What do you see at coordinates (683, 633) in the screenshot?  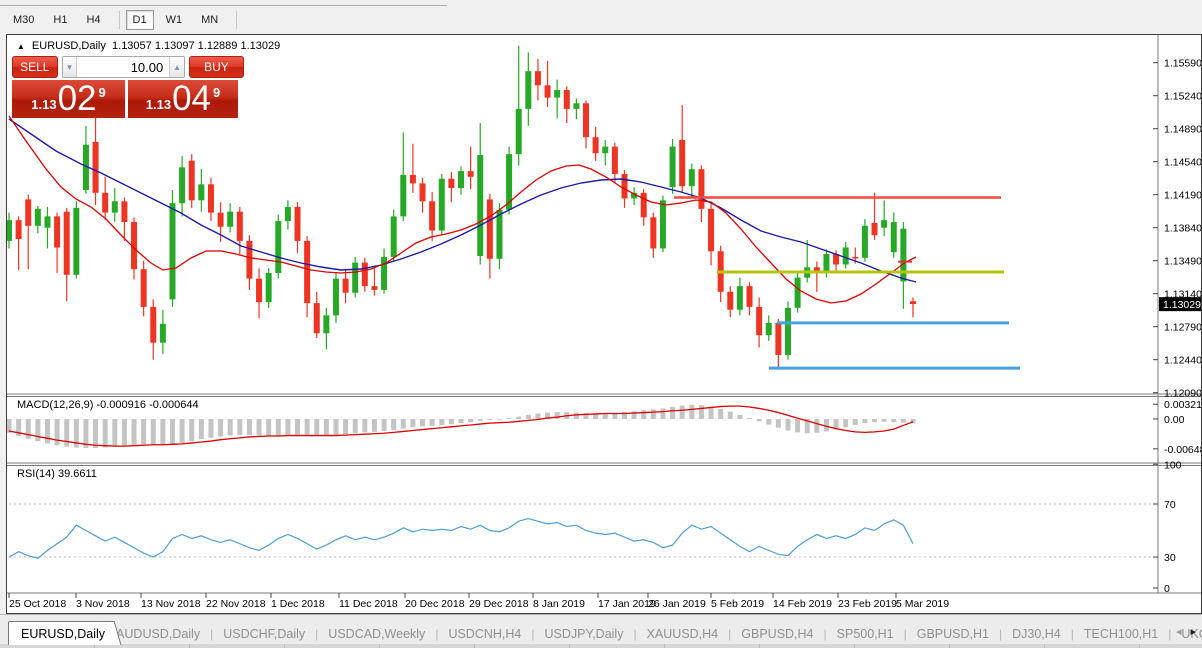 I see `symbol-tab-xauusd-h4: XAUUSD,H4` at bounding box center [683, 633].